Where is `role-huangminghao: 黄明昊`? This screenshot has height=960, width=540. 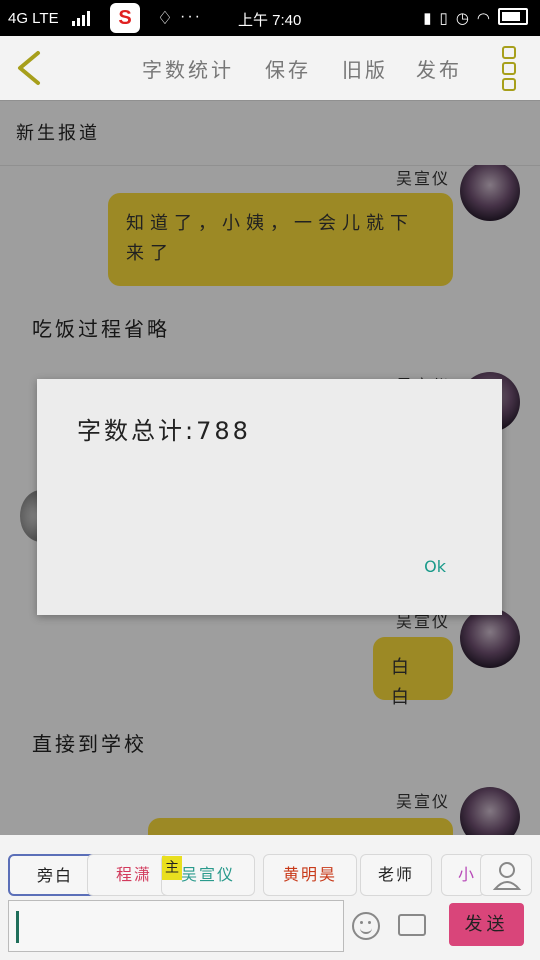 role-huangminghao: 黄明昊 is located at coordinates (310, 875).